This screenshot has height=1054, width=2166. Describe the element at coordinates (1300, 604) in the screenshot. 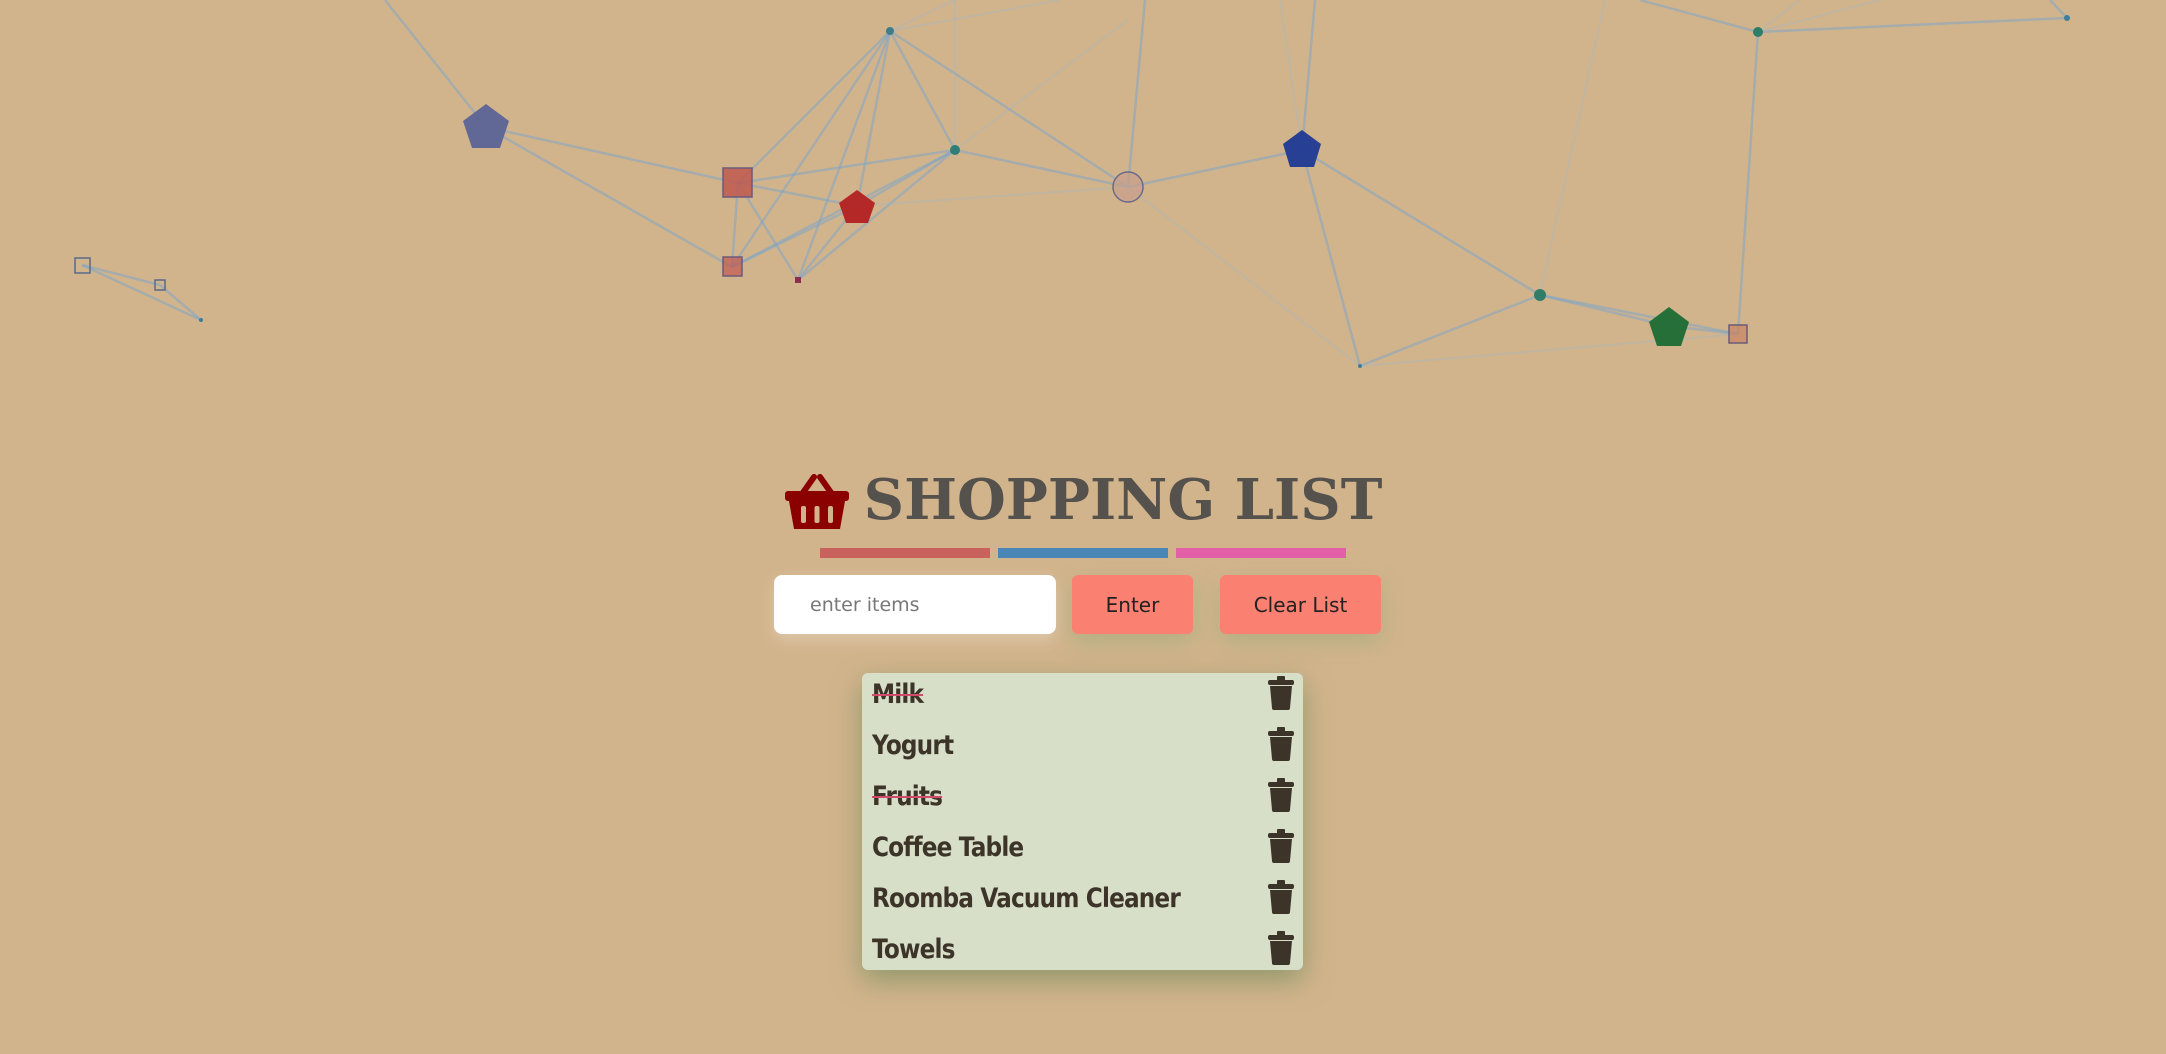

I see `clear-list-button: Clear List` at that location.